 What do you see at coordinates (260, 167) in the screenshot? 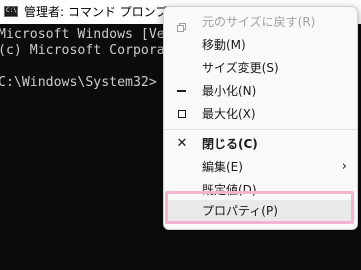
I see `menu-item-edit: 編集(E) ›` at bounding box center [260, 167].